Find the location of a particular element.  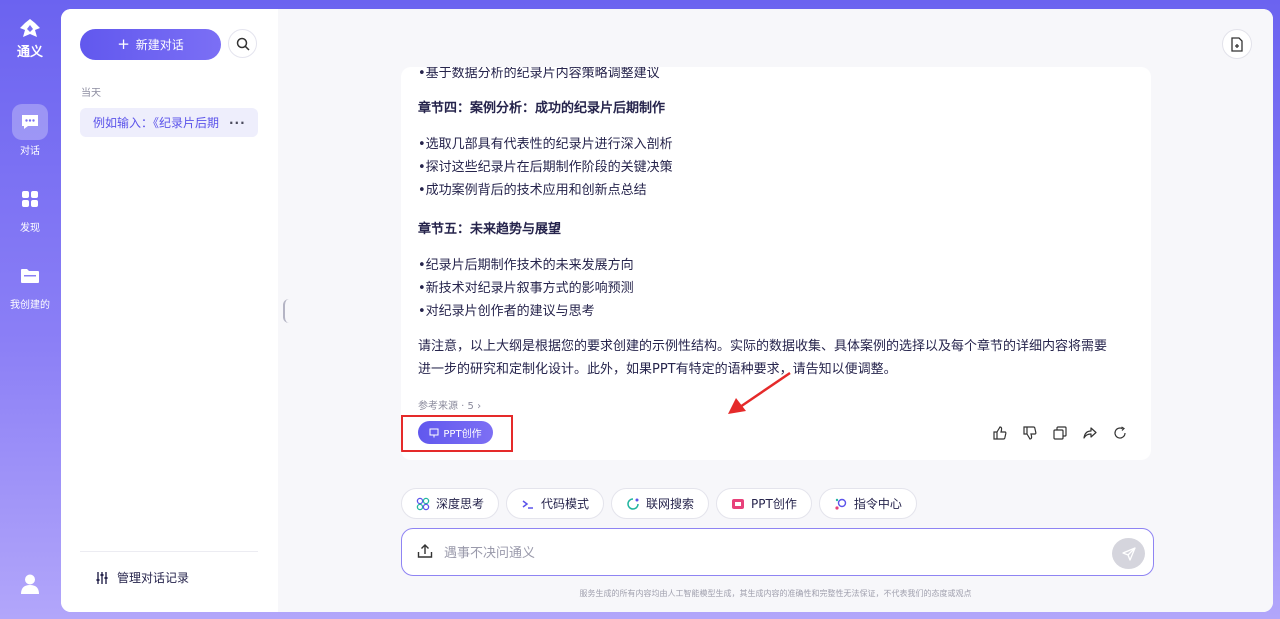

tool-label: 联网搜索 is located at coordinates (670, 504).